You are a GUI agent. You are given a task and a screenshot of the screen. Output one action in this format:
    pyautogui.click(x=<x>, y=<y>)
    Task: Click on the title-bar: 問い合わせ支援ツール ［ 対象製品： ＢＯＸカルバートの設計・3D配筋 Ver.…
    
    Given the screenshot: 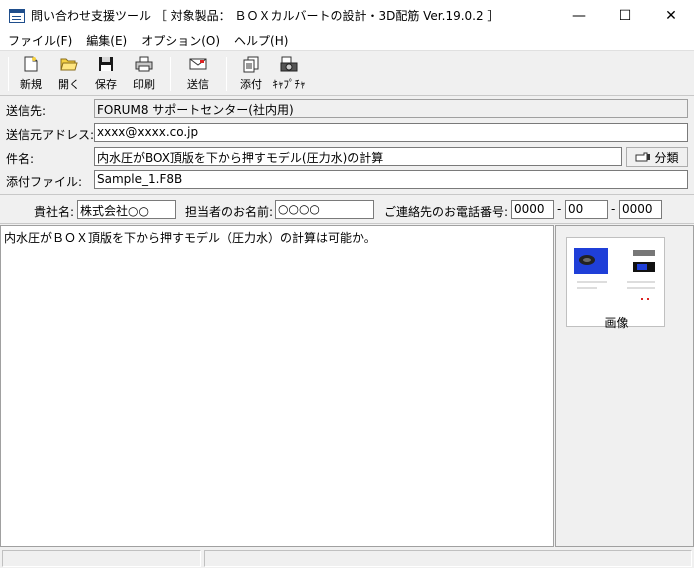 What is the action you would take?
    pyautogui.click(x=347, y=15)
    